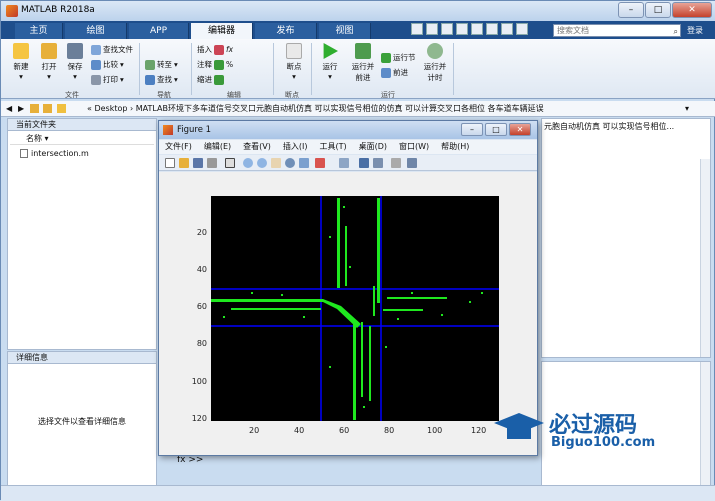 The width and height of the screenshot is (715, 501). I want to click on run-section-button: 运行节, so click(398, 57).